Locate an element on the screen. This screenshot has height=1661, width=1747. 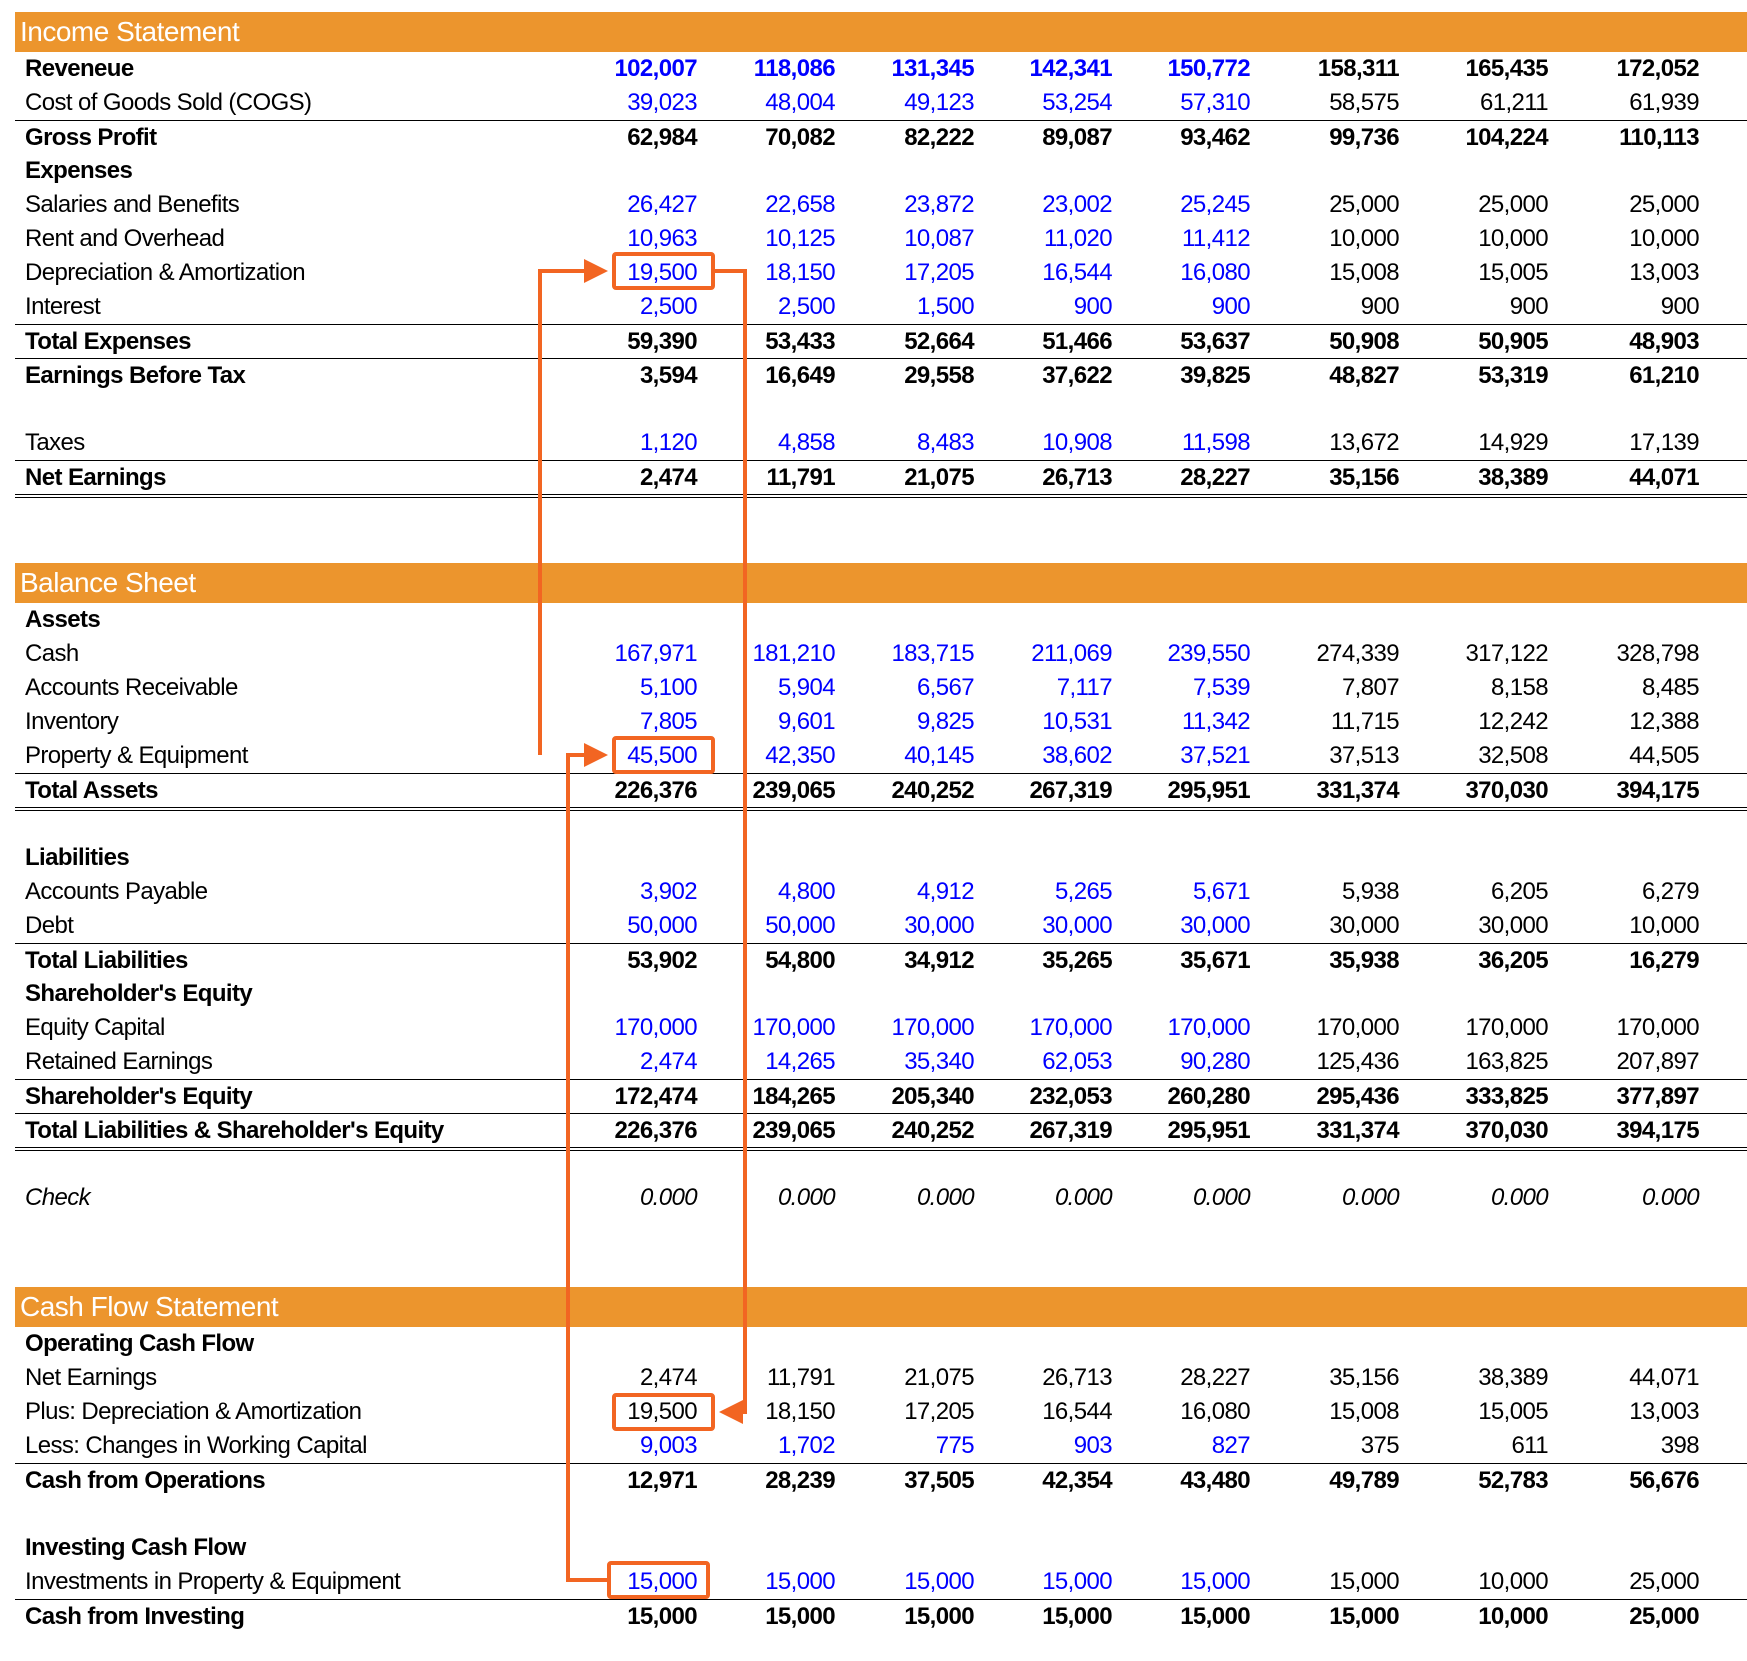
value-cell: 1,500 is located at coordinates (909, 307).